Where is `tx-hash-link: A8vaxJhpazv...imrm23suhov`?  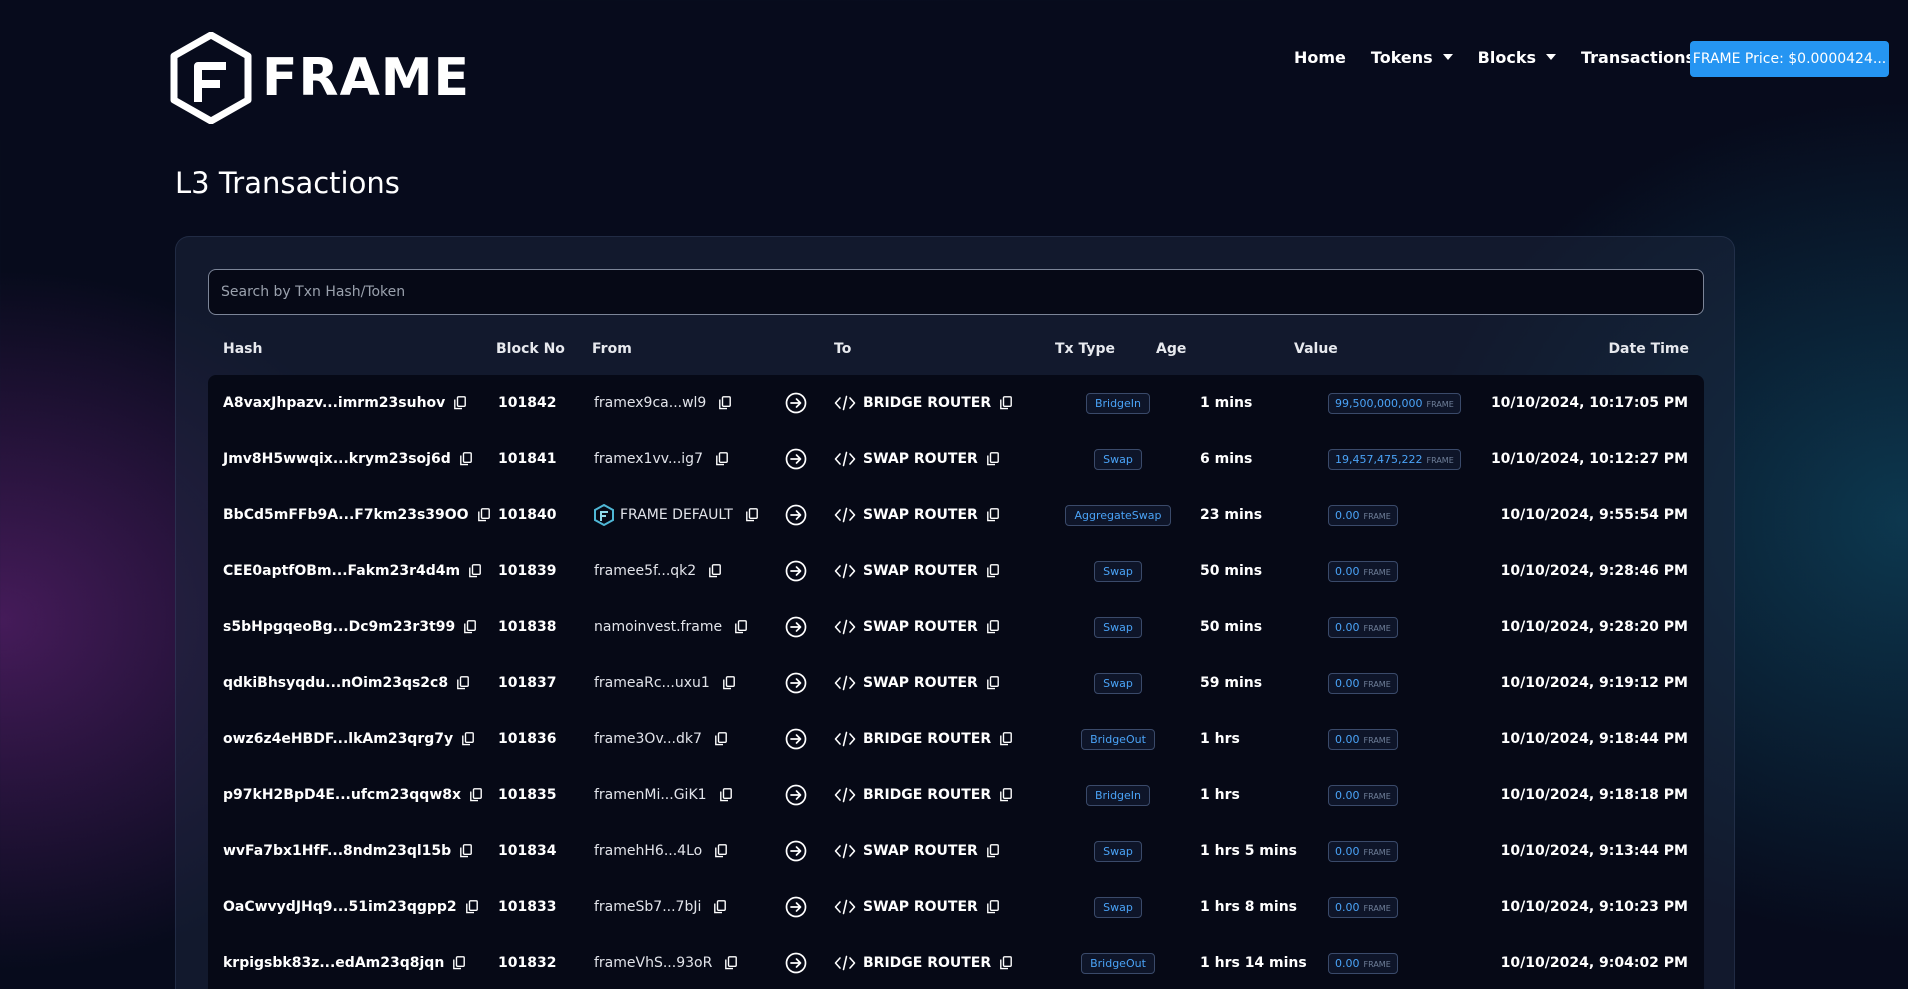
tx-hash-link: A8vaxJhpazv...imrm23suhov is located at coordinates (334, 403).